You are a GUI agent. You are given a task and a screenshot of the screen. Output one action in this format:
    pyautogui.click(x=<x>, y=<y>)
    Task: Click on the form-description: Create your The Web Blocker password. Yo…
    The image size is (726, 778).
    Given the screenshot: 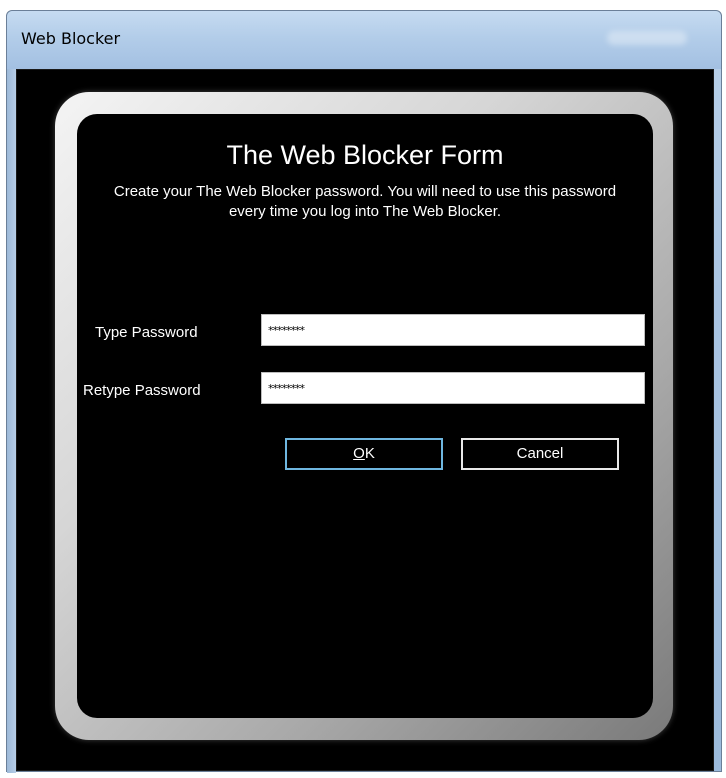 What is the action you would take?
    pyautogui.click(x=365, y=201)
    